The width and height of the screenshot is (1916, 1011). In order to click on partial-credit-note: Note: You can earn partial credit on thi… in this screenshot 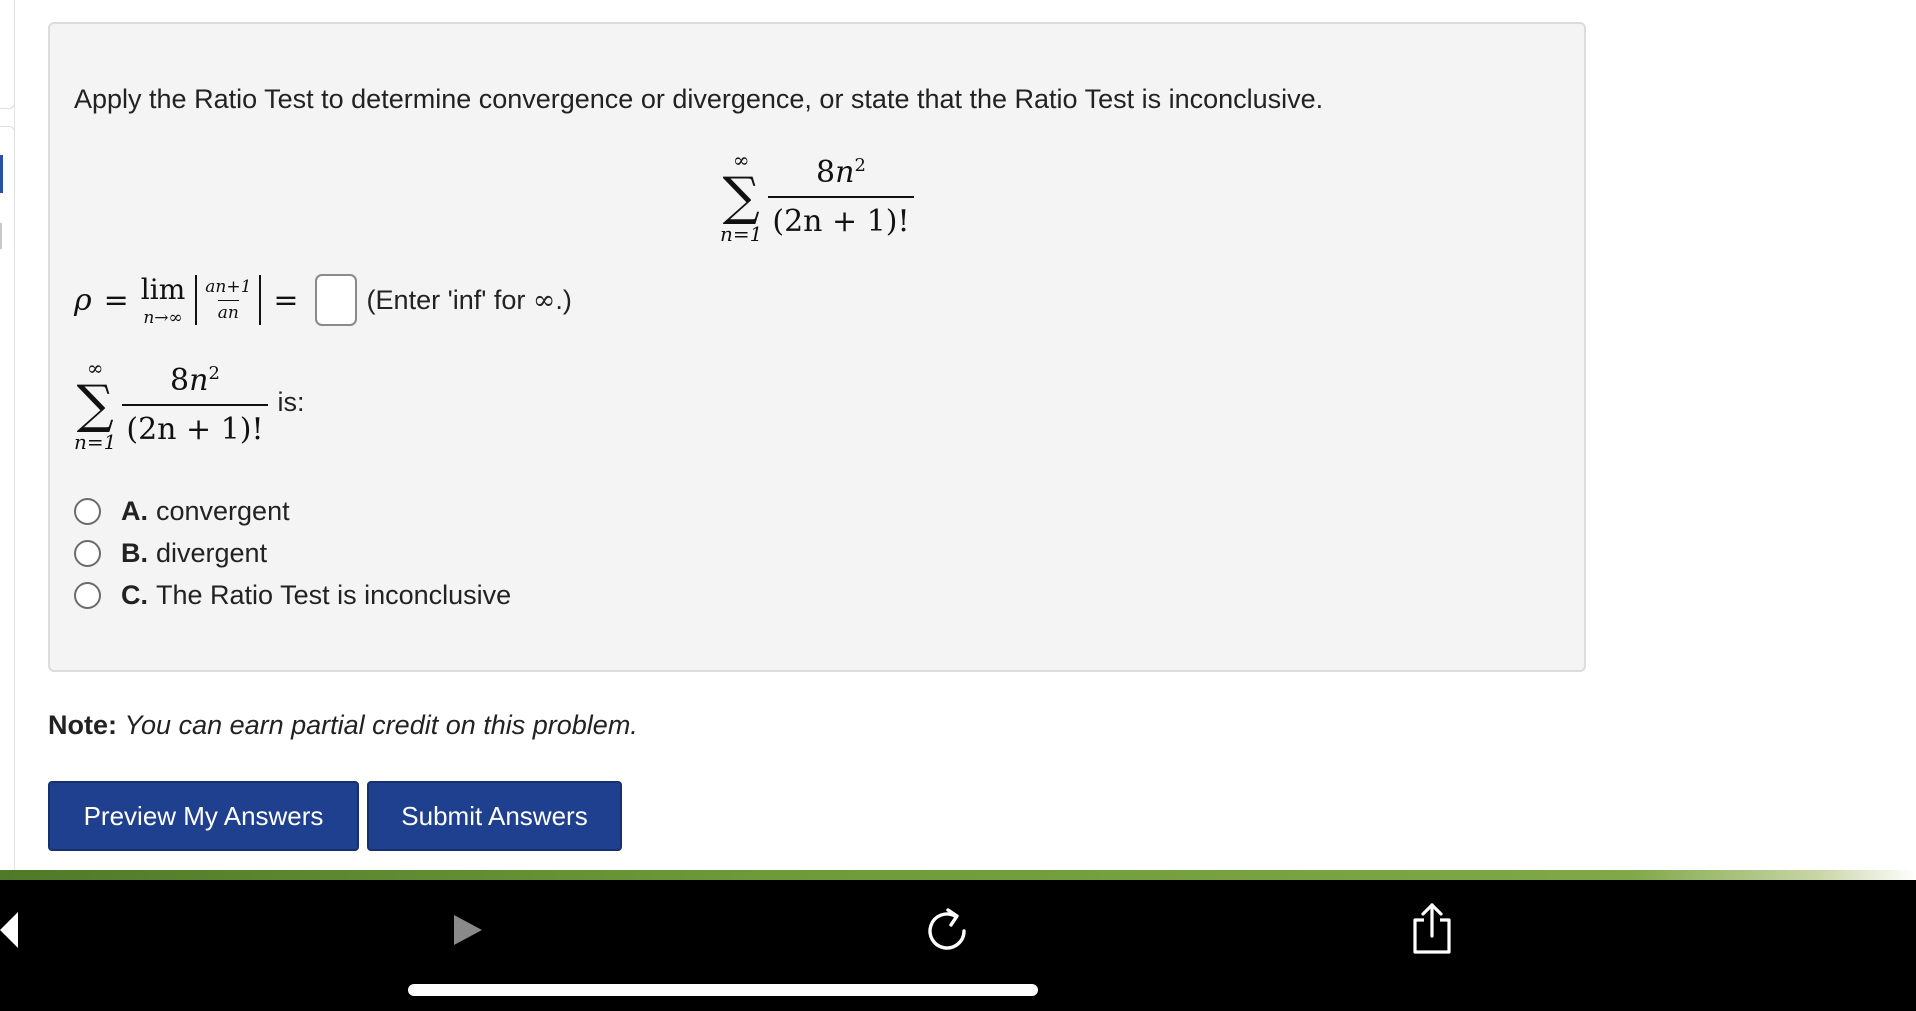, I will do `click(343, 725)`.